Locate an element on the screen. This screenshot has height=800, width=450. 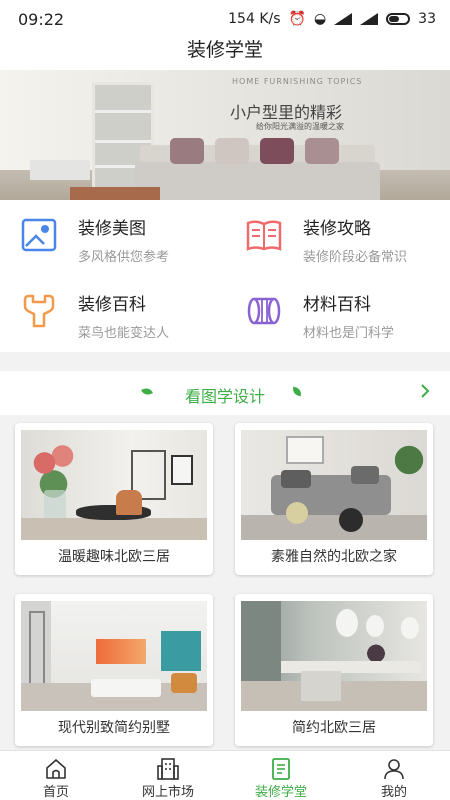
design-card: 素雅自然的北欧之家 is located at coordinates (334, 499).